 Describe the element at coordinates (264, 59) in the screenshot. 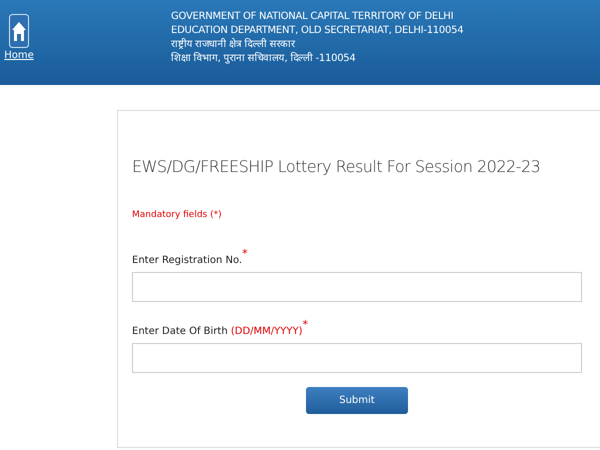

I see `header-line: शिक्षा विभाग, पुराना सचिवालय, दिल्ली -110054` at that location.